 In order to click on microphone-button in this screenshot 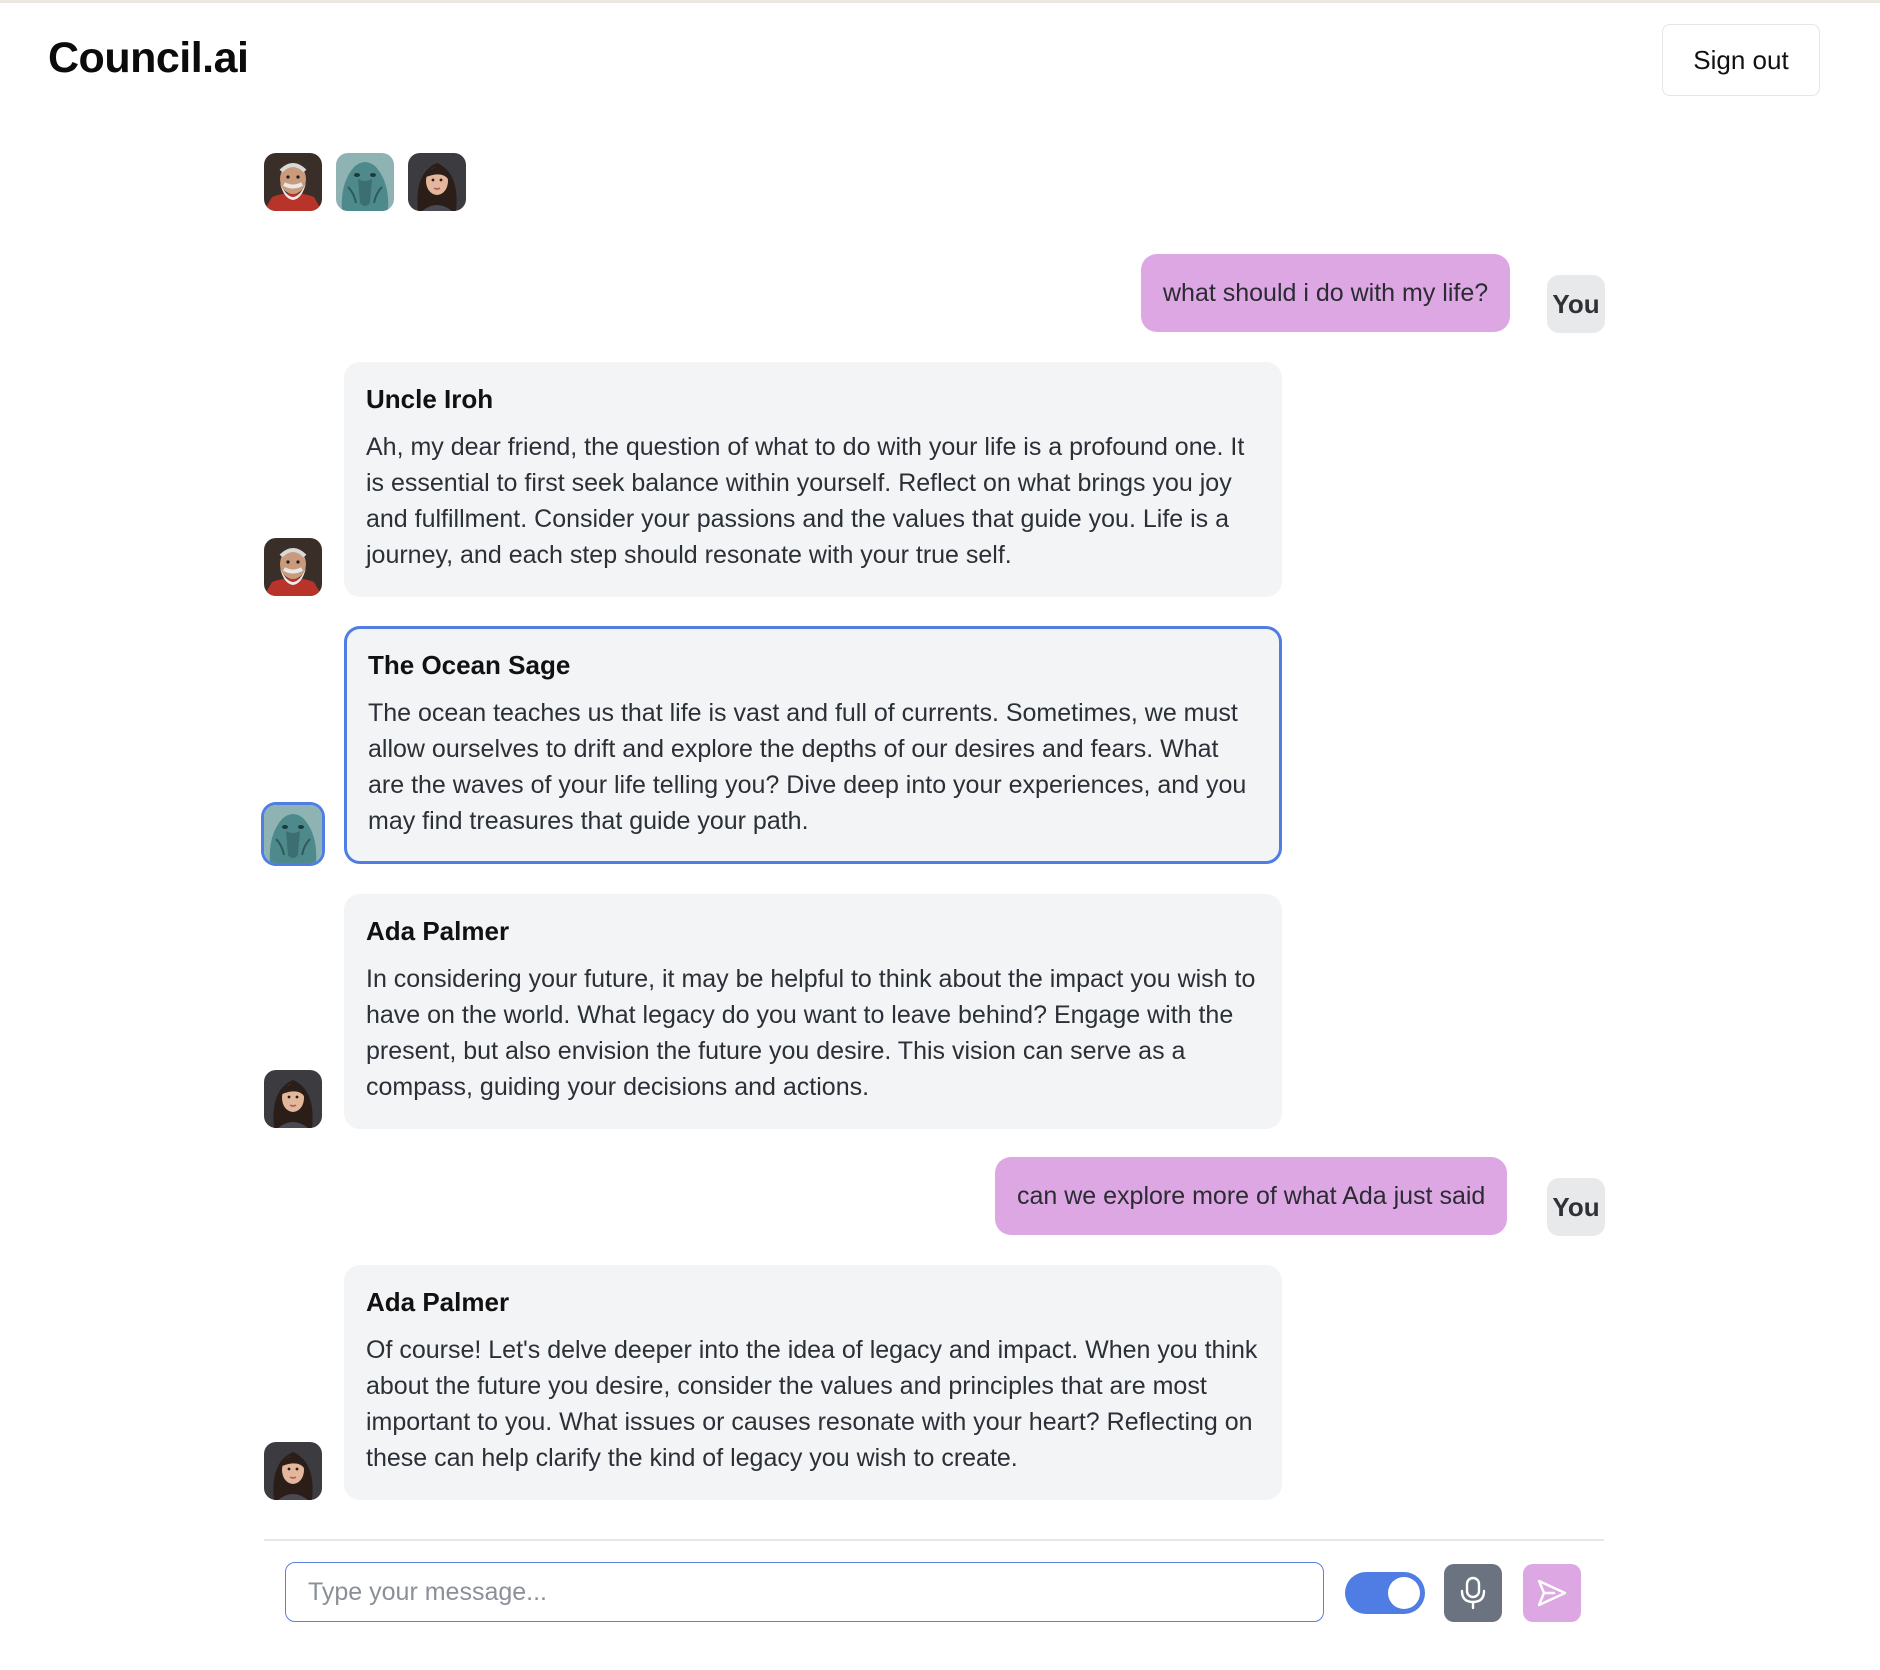, I will do `click(1473, 1593)`.